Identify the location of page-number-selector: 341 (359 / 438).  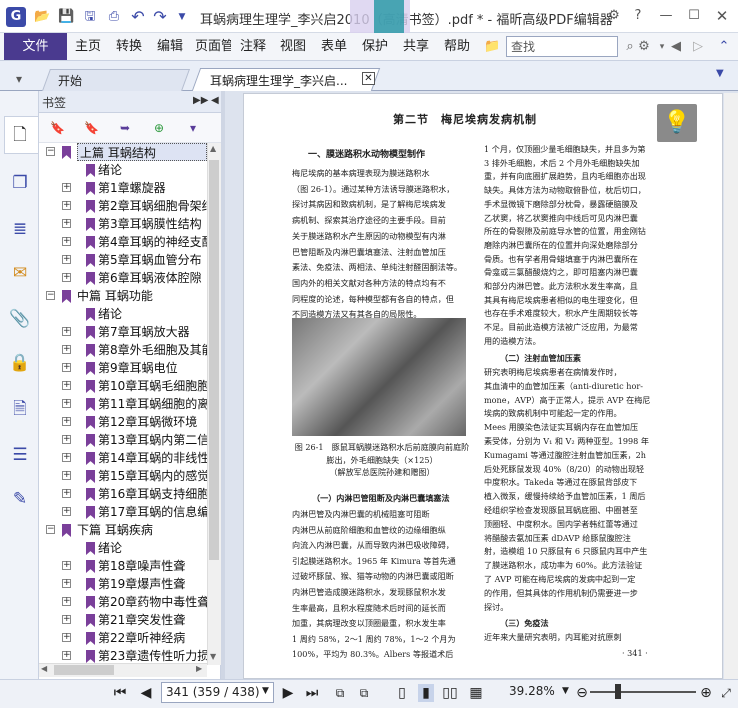
(217, 692).